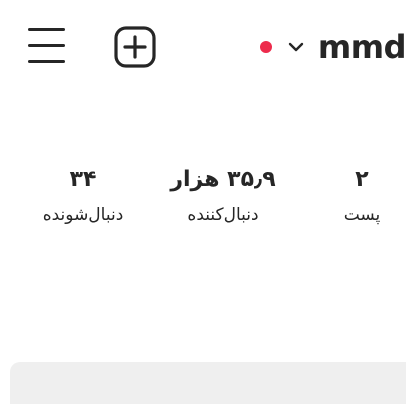  What do you see at coordinates (223, 179) in the screenshot?
I see `followers-count: ۳۵٫۹ هزار` at bounding box center [223, 179].